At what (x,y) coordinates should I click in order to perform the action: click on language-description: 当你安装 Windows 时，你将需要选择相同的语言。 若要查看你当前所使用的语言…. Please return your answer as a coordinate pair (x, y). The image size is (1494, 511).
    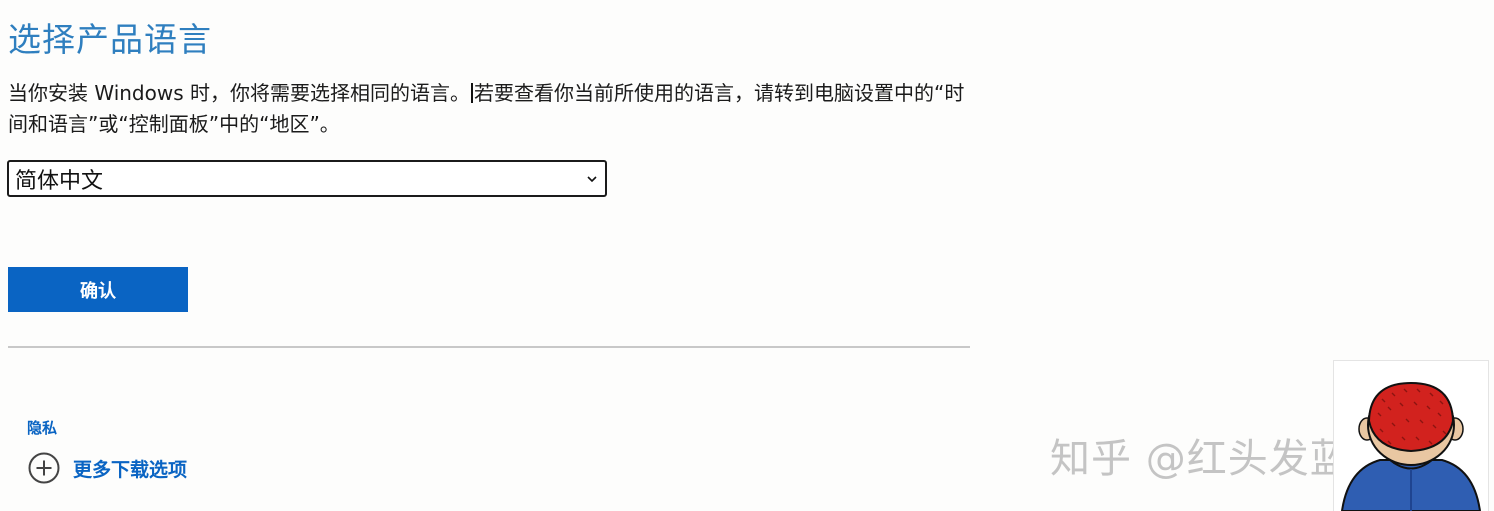
    Looking at the image, I should click on (489, 109).